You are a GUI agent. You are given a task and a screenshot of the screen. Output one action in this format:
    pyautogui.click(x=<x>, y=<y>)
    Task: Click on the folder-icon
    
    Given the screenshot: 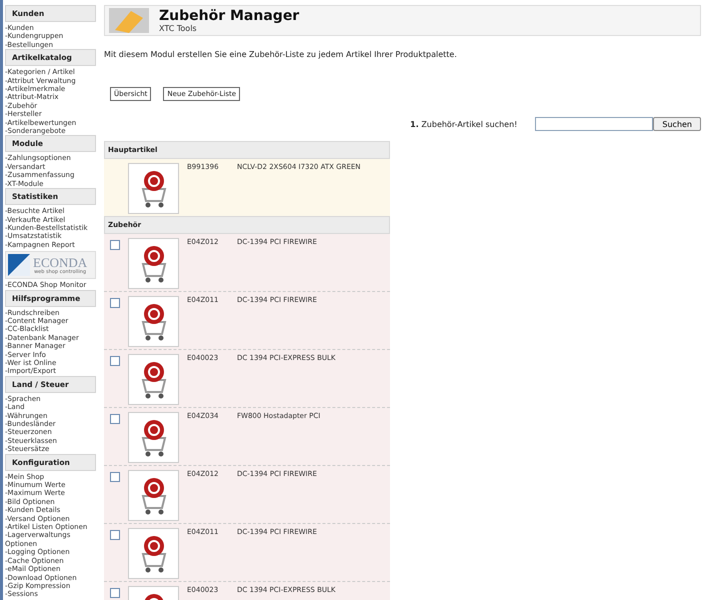 What is the action you would take?
    pyautogui.click(x=129, y=20)
    